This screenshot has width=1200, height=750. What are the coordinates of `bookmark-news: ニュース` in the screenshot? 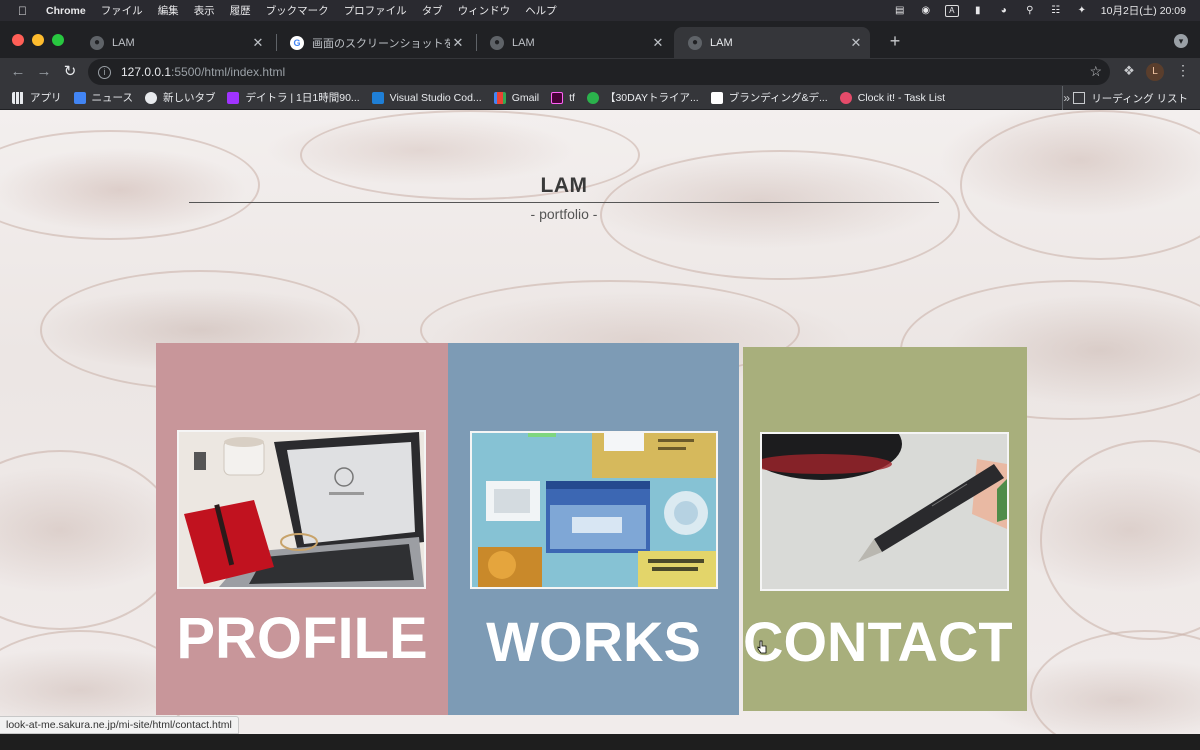 It's located at (103, 97).